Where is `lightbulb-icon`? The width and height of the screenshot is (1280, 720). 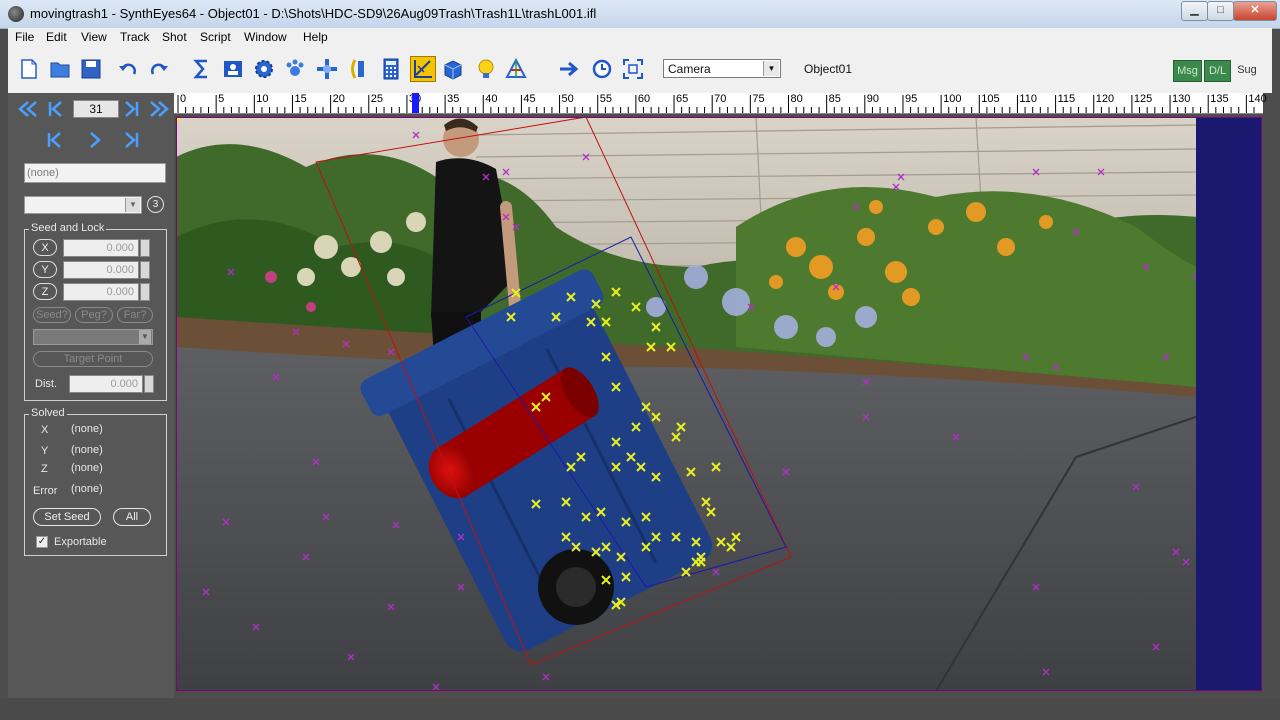 lightbulb-icon is located at coordinates (486, 69).